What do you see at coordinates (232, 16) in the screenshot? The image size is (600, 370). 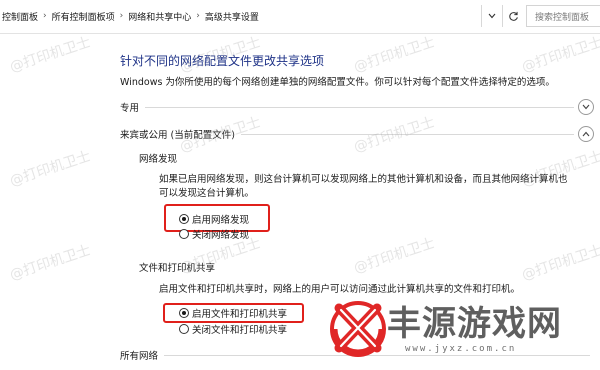 I see `breadcrumb-advanced-sharing: 高级共享设置` at bounding box center [232, 16].